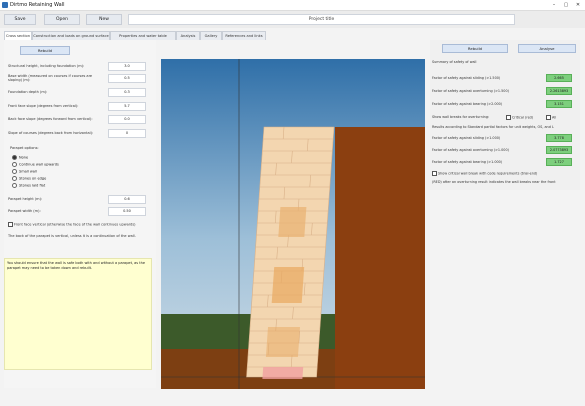 The image size is (585, 406). What do you see at coordinates (211, 35) in the screenshot?
I see `tab-gallery: Gallery` at bounding box center [211, 35].